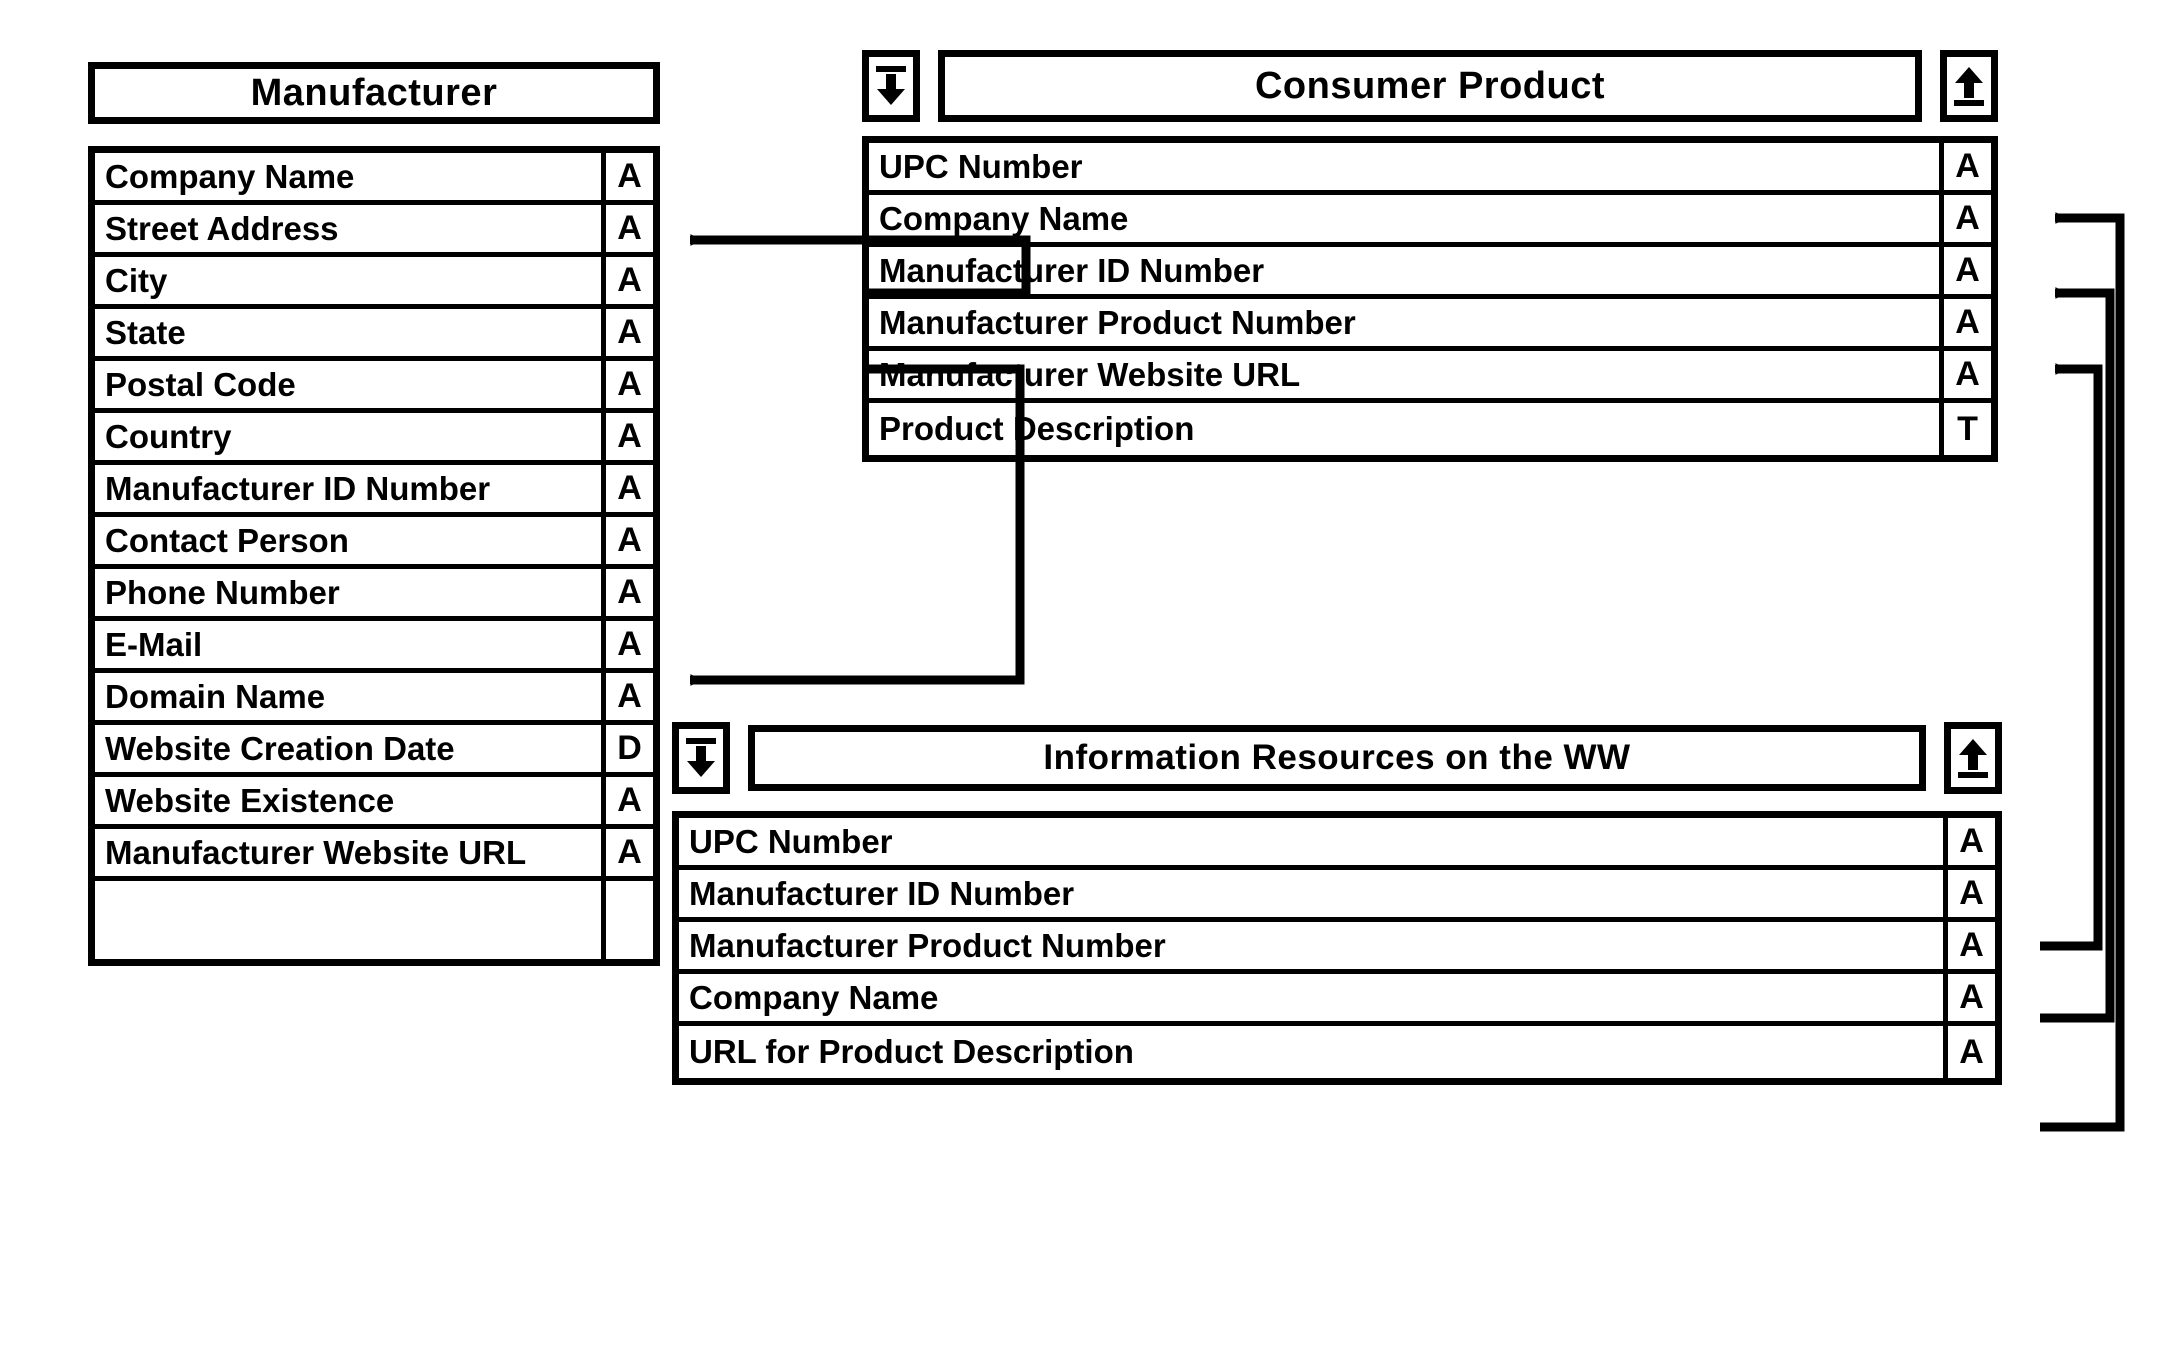 This screenshot has height=1357, width=2181. Describe the element at coordinates (374, 439) in the screenshot. I see `attribute-row: Country A` at that location.